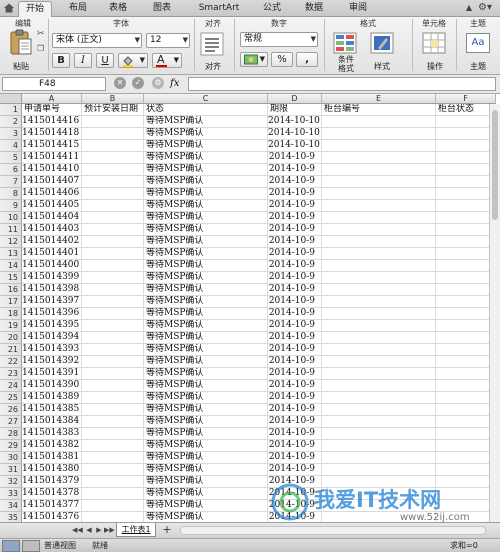 The height and width of the screenshot is (552, 500). Describe the element at coordinates (11, 362) in the screenshot. I see `row-header: 22` at that location.